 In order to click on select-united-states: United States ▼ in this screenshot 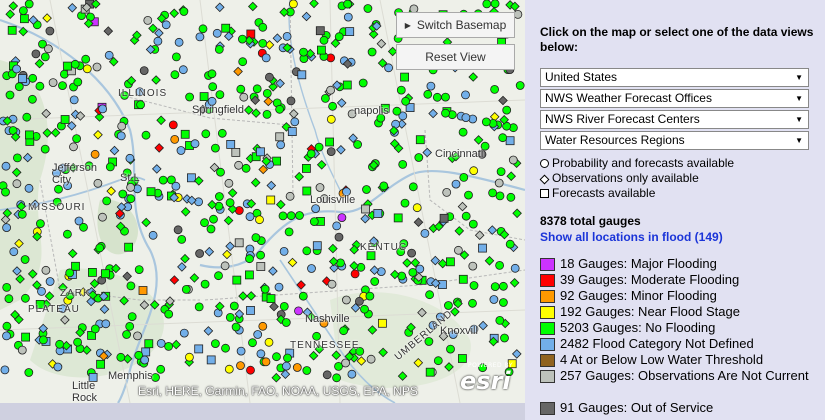, I will do `click(674, 77)`.